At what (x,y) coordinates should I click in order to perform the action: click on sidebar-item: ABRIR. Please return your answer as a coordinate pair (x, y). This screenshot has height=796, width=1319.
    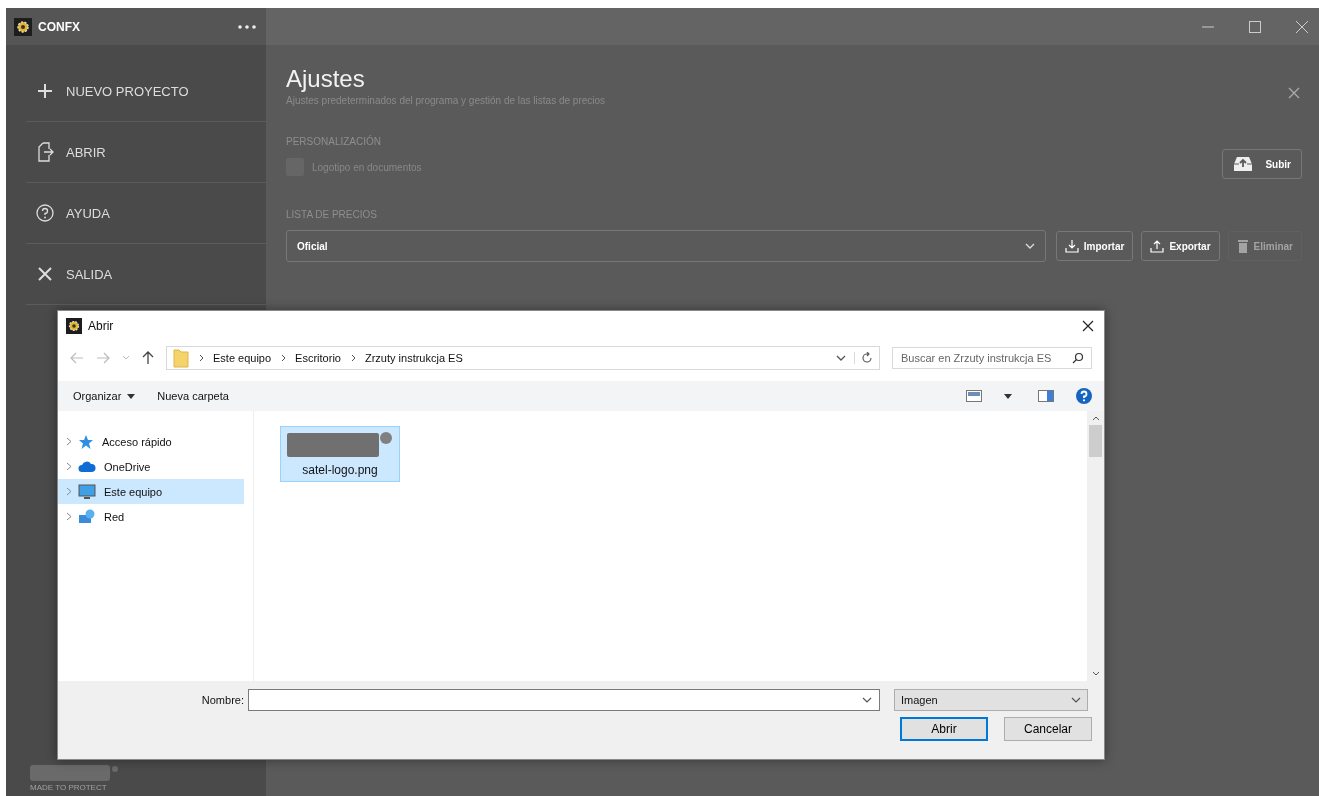
    Looking at the image, I should click on (146, 152).